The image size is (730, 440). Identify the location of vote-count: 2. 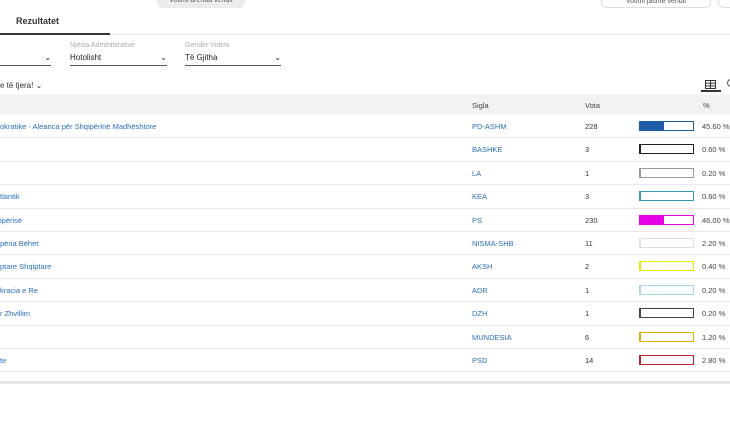
(587, 267).